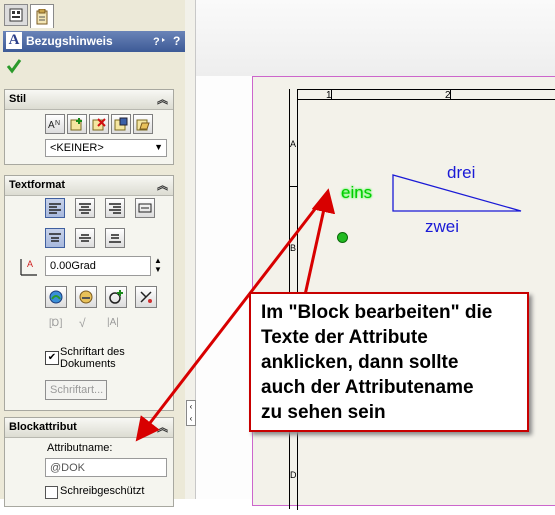 The image size is (555, 515). I want to click on callout-line: zu sehen sein, so click(323, 412).